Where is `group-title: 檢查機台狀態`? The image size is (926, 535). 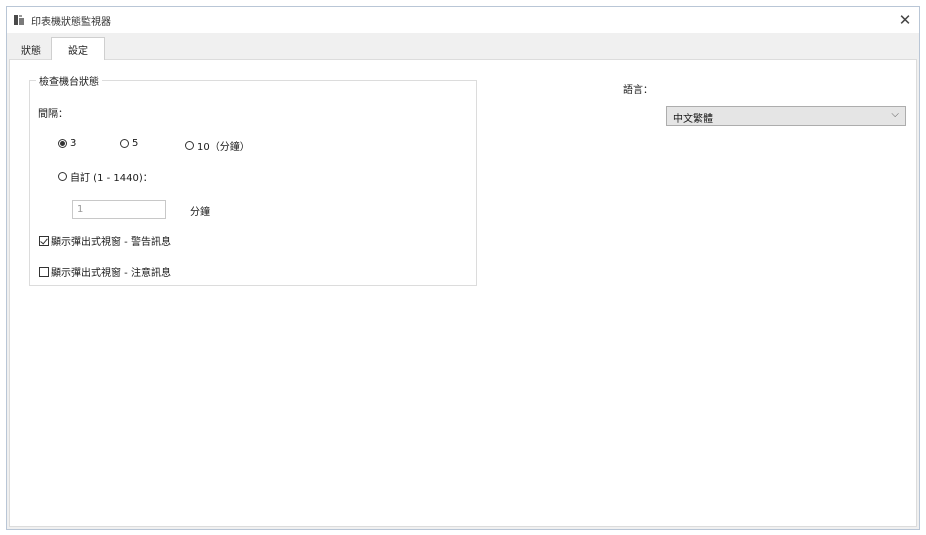
group-title: 檢查機台狀態 is located at coordinates (69, 80).